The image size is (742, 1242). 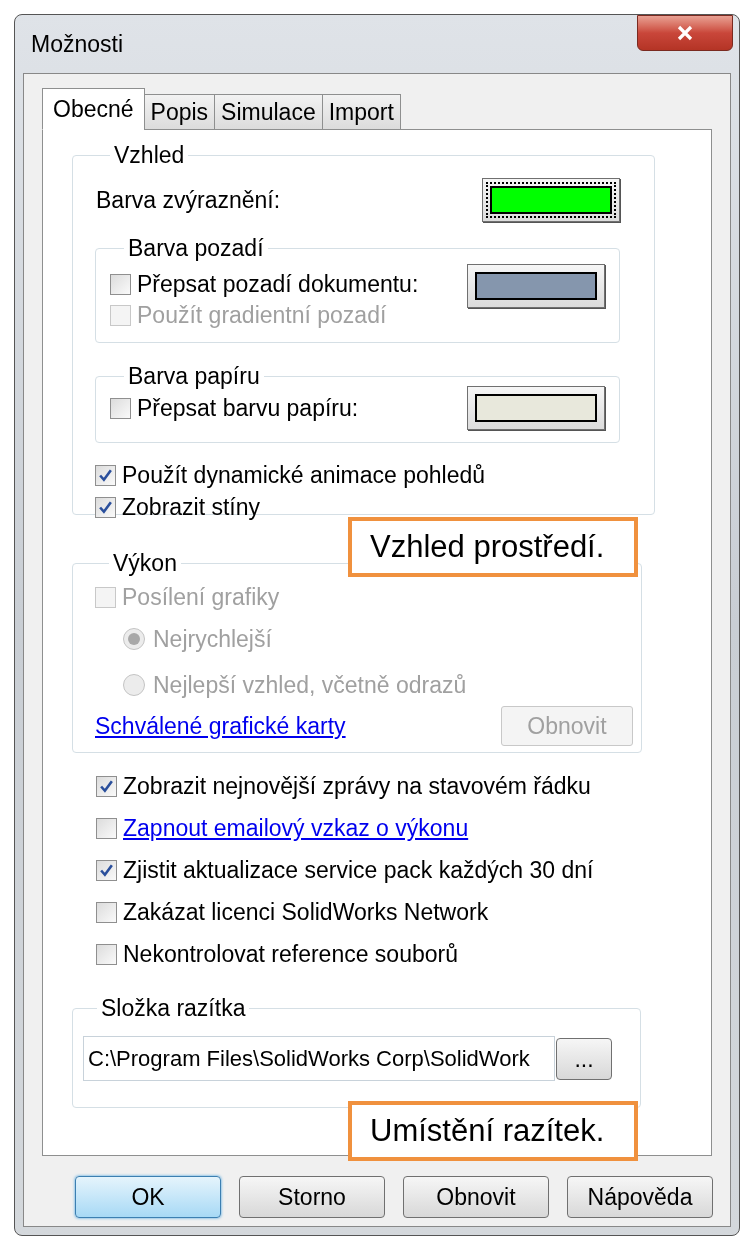 I want to click on radio-label: Nejrychlejší, so click(x=212, y=639).